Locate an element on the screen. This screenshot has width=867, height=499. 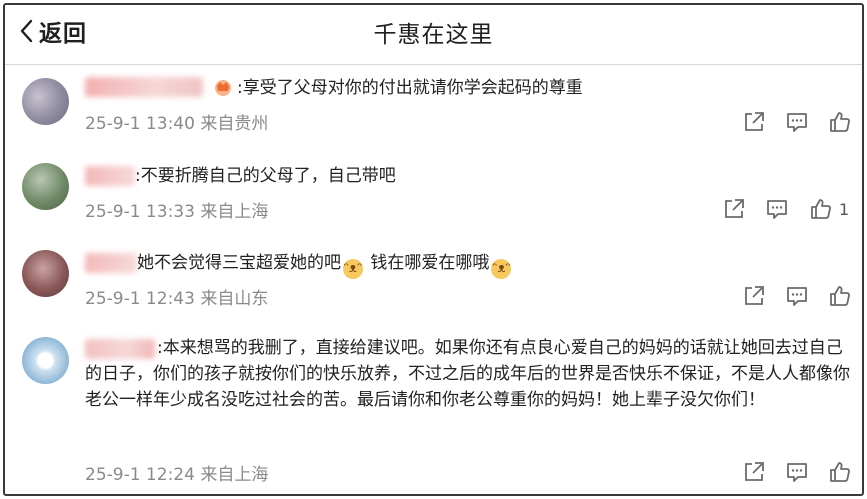
comment-meta: 25-9-1 12:24 来自上海 is located at coordinates (176, 472).